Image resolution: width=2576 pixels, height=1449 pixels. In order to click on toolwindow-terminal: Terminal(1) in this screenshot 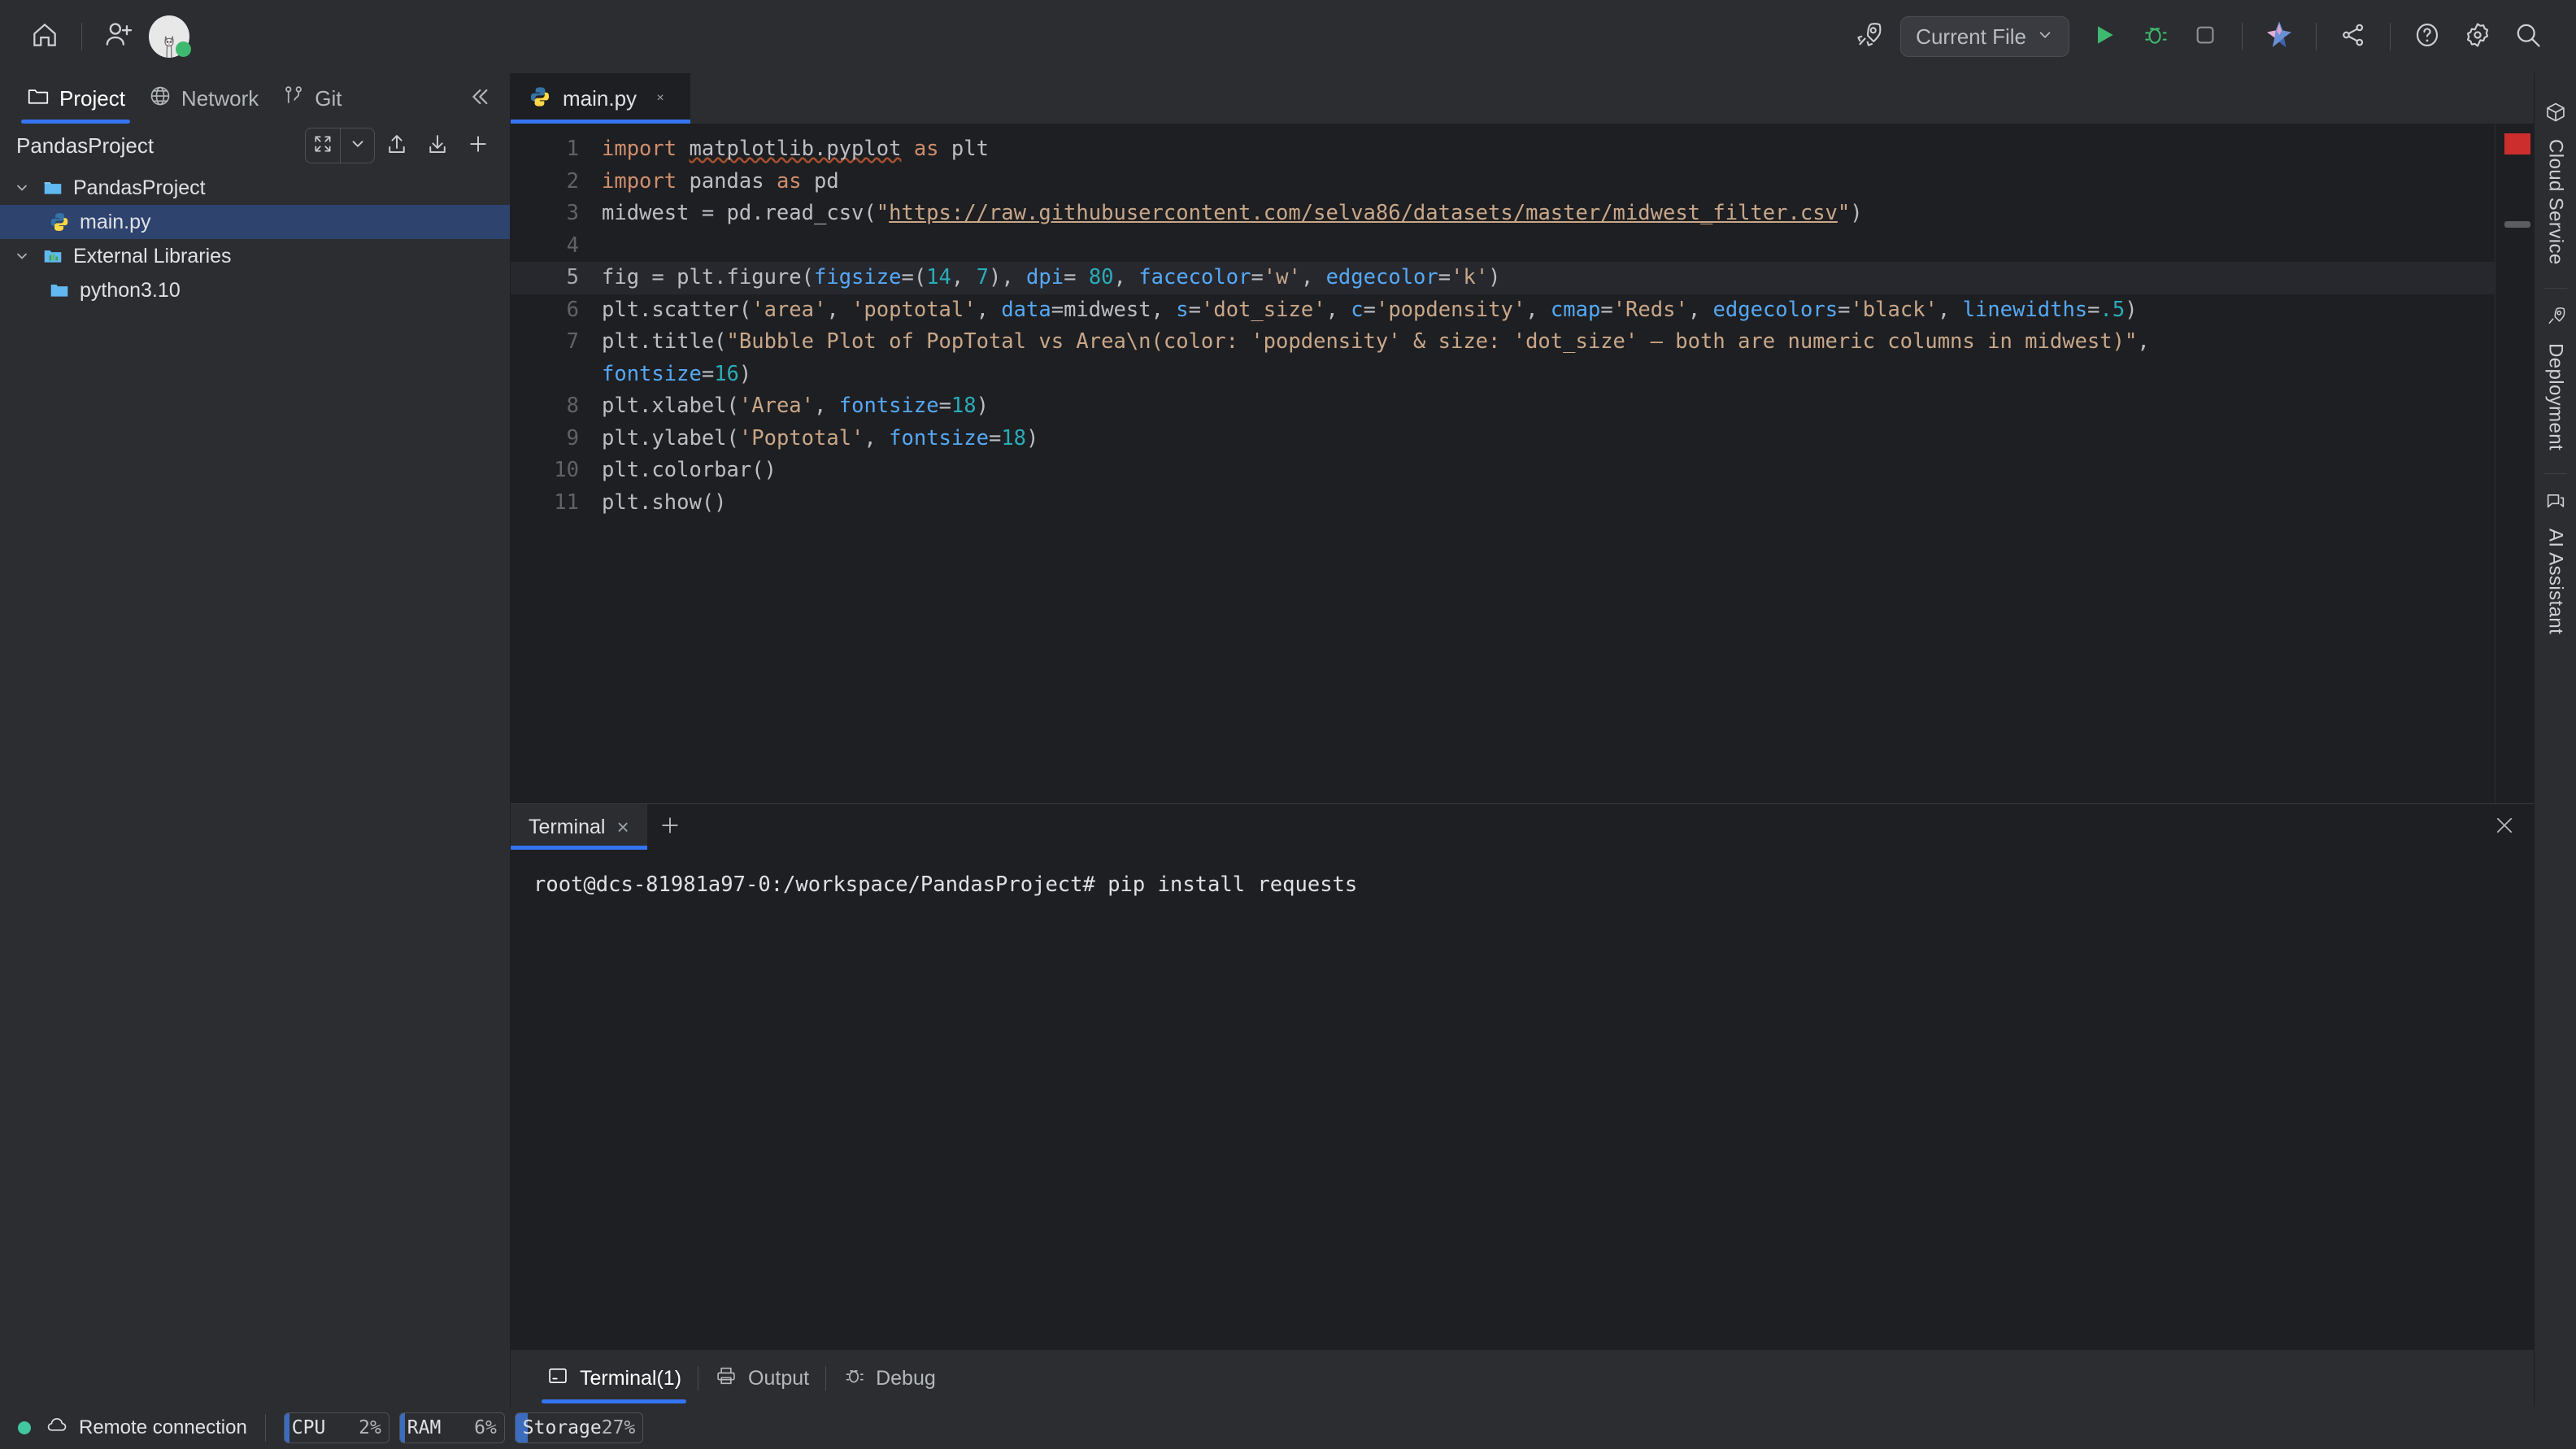, I will do `click(614, 1378)`.